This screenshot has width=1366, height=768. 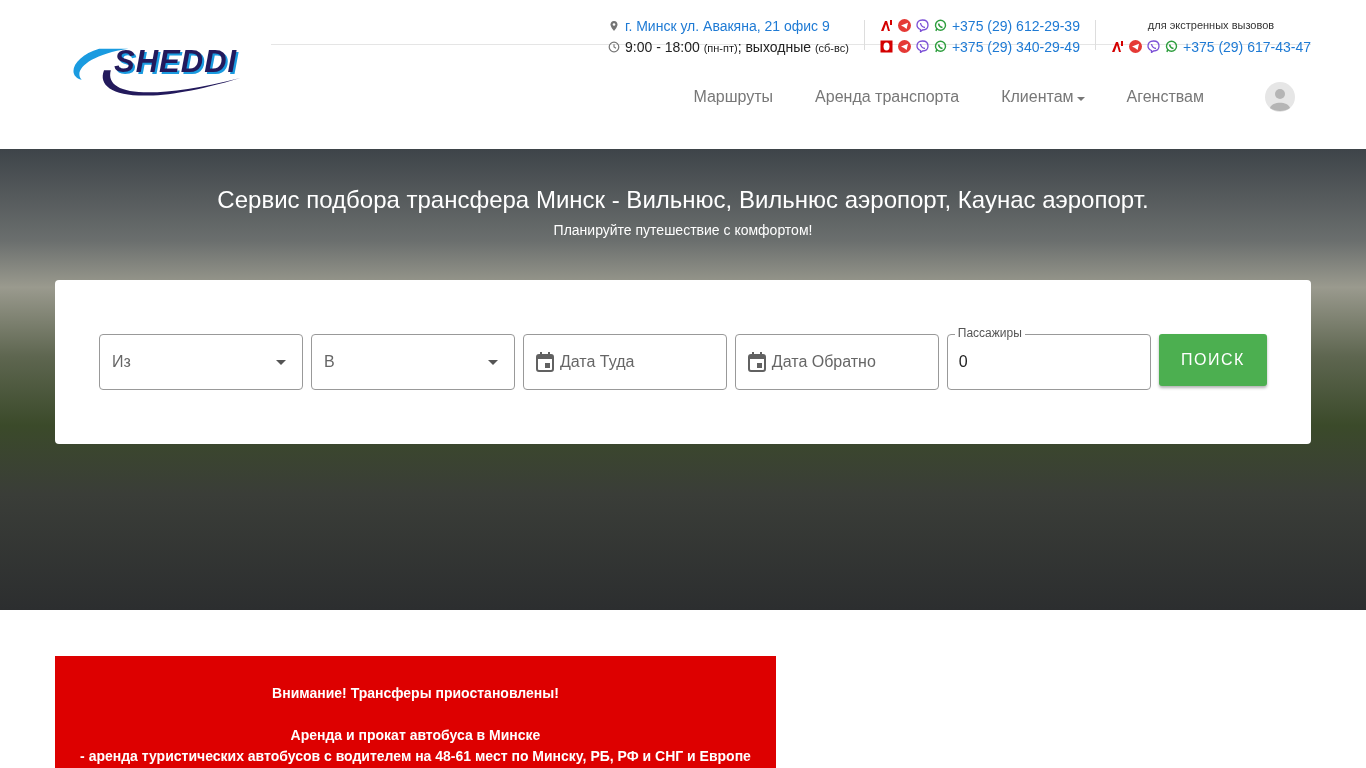 I want to click on phone-link: +375 (29) 612-29-39, so click(x=1015, y=25).